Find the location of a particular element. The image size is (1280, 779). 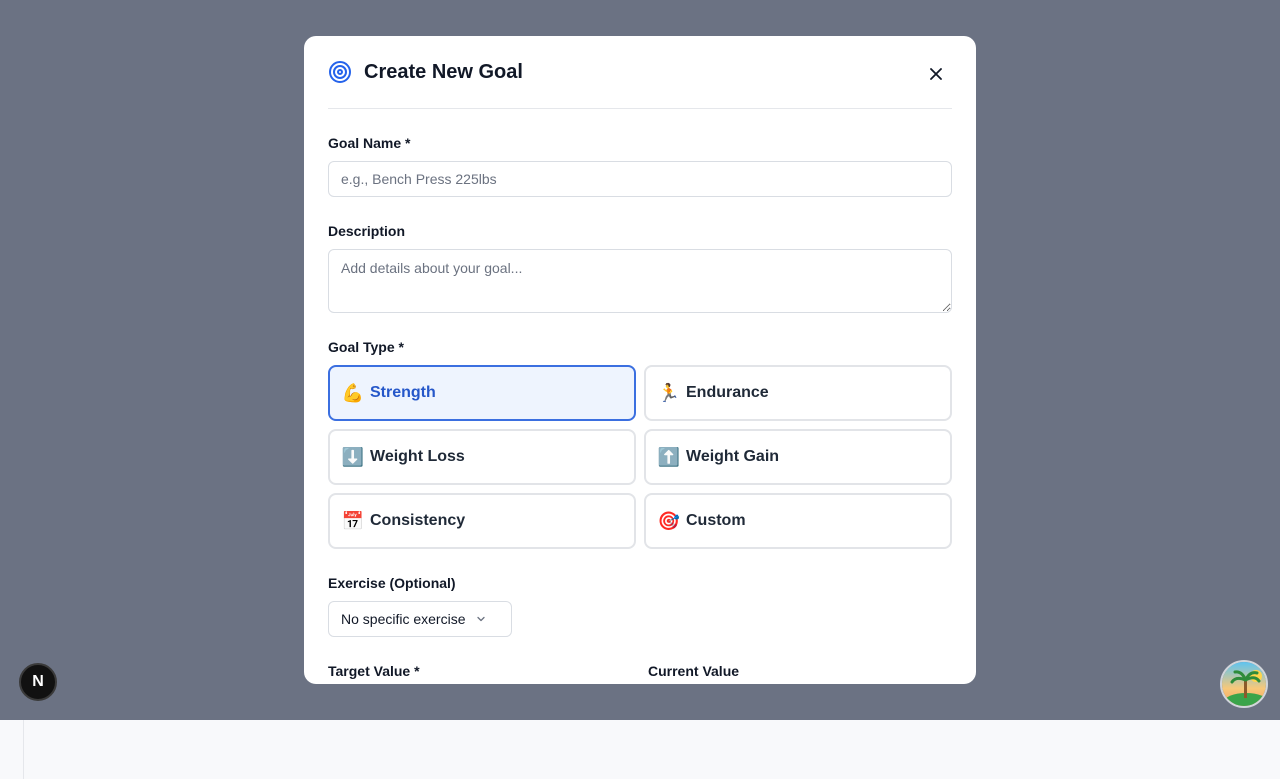

goal-type-weight-loss: ⬇️ Weight Loss is located at coordinates (482, 457).